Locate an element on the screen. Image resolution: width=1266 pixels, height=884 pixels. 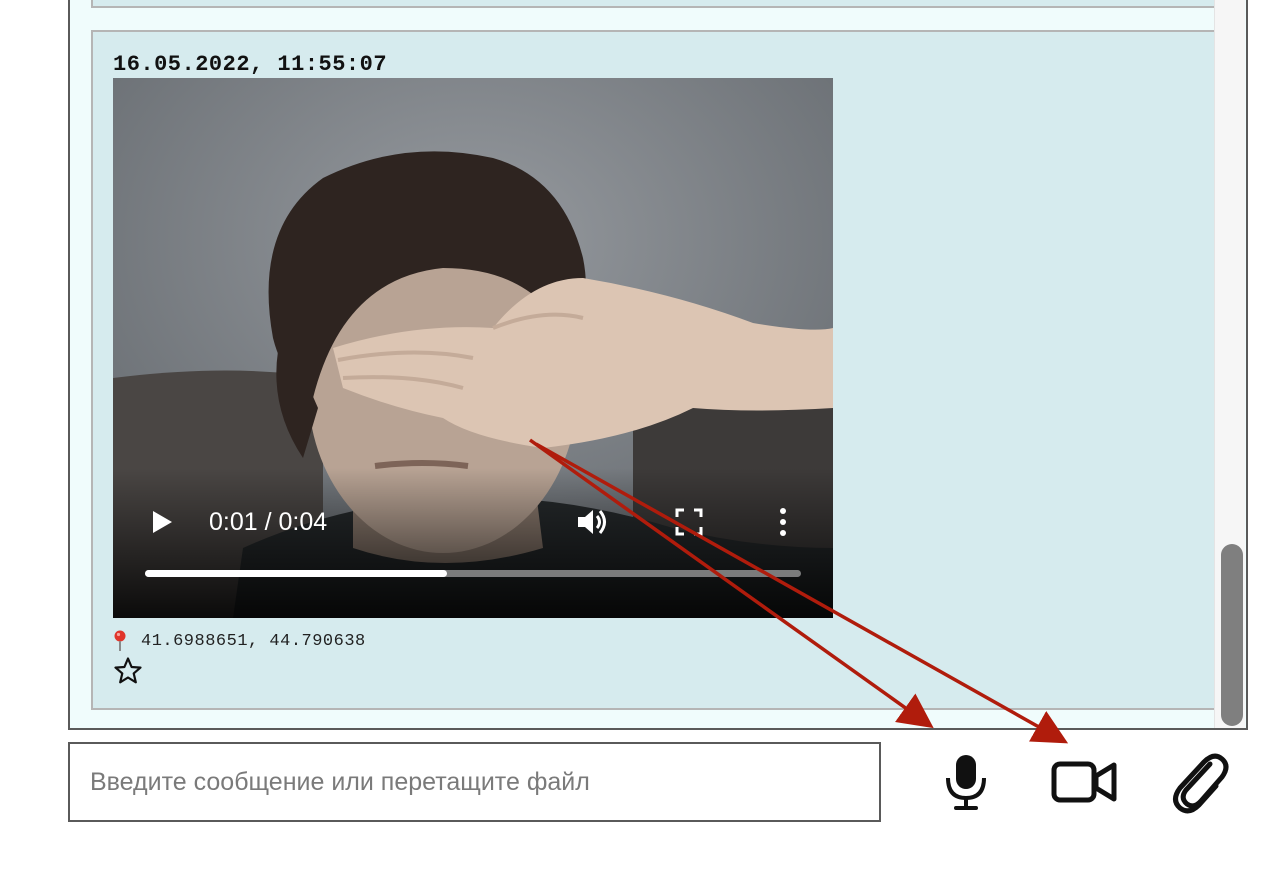
message-input is located at coordinates (474, 782).